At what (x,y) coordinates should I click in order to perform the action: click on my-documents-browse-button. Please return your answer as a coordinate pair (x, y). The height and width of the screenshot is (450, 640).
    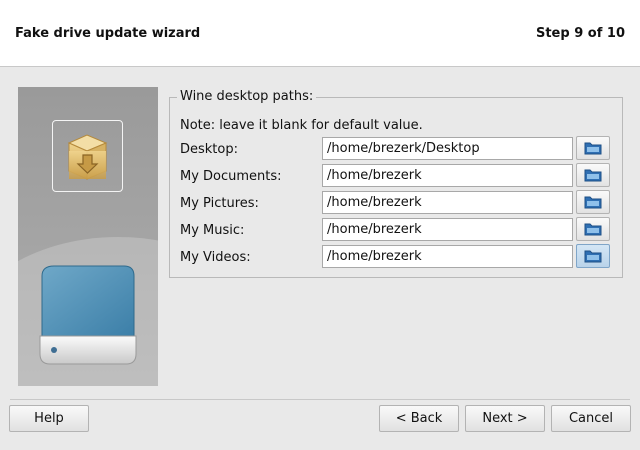
    Looking at the image, I should click on (593, 175).